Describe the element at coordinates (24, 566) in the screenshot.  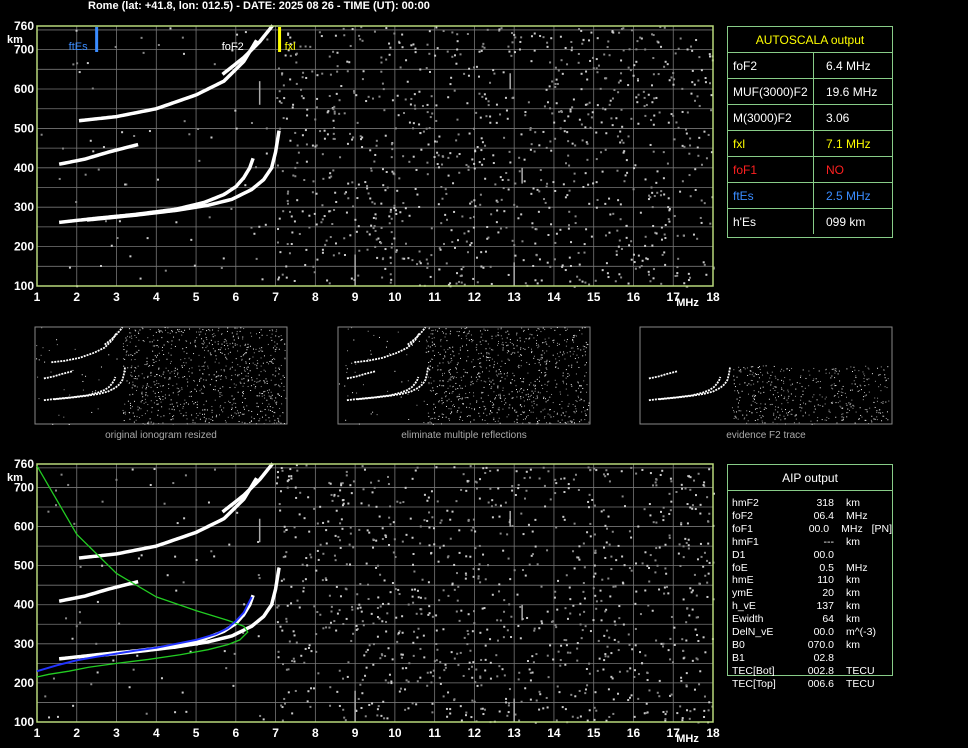
I see `y-tick-label: 500` at that location.